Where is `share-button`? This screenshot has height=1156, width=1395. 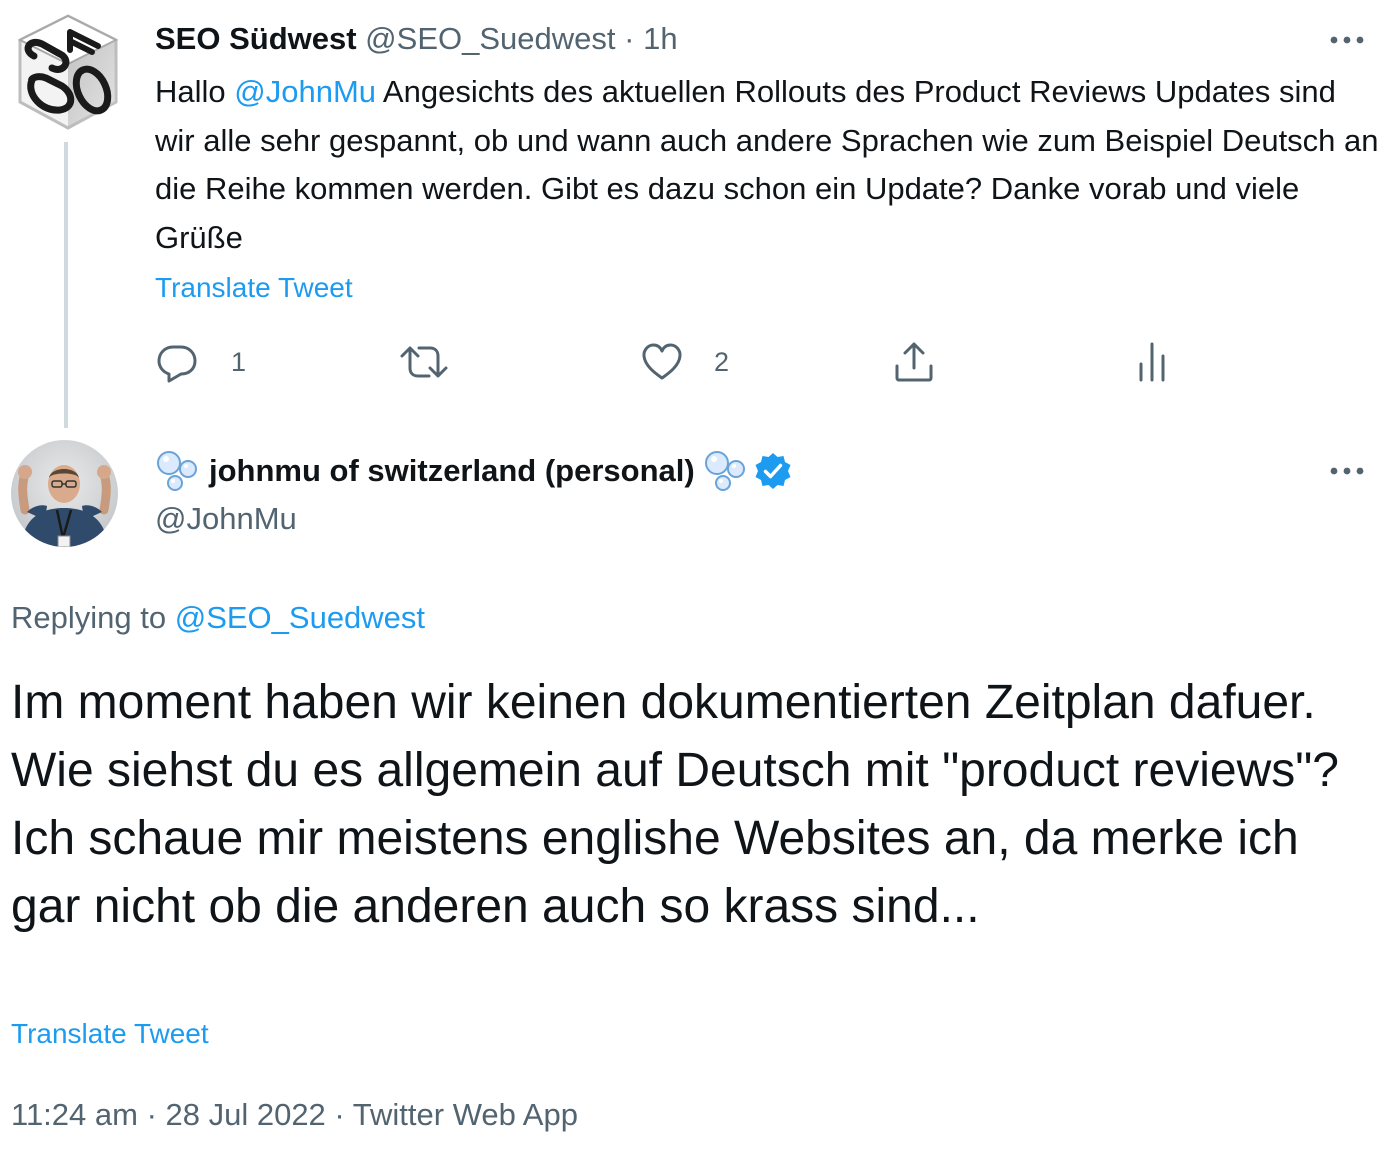
share-button is located at coordinates (914, 362).